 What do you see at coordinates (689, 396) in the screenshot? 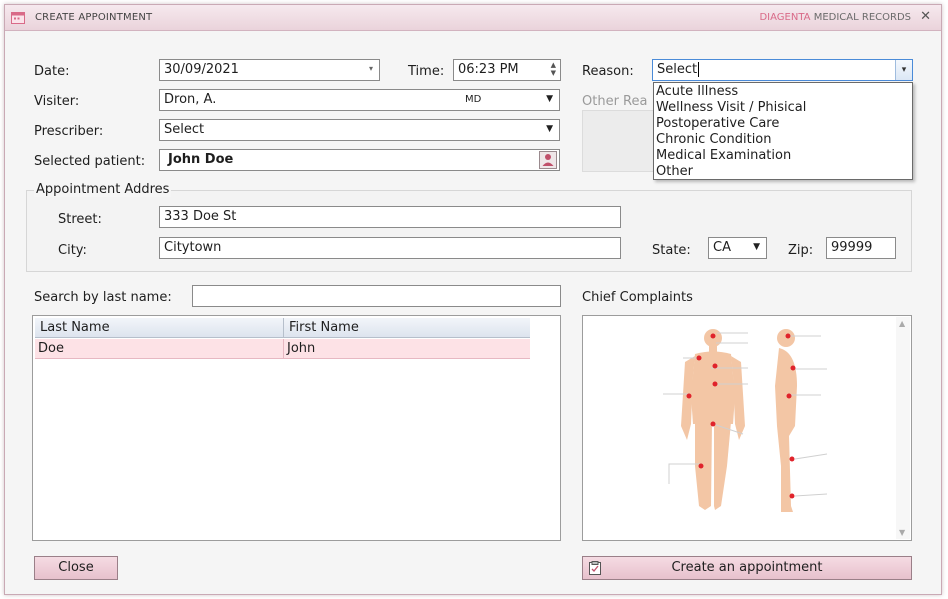
I see `marker-arm` at bounding box center [689, 396].